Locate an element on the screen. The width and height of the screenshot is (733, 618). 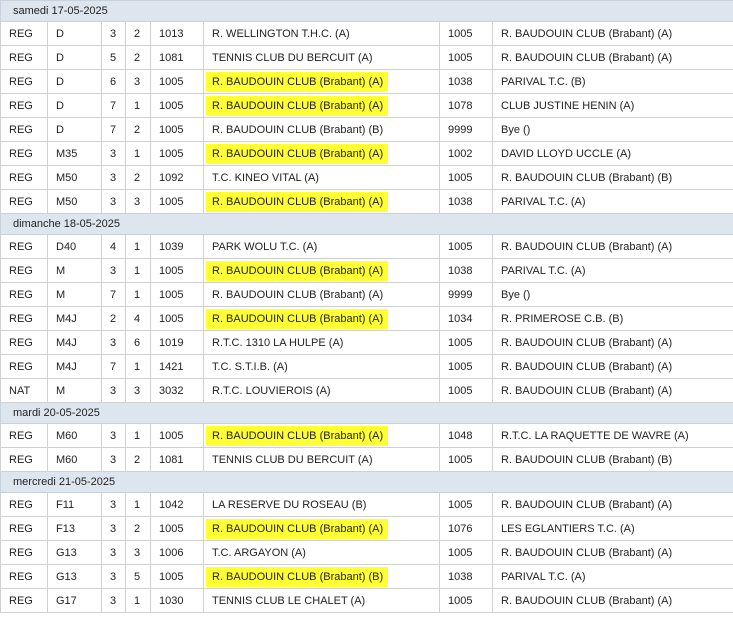
home-club-number-cell: 1039 is located at coordinates (177, 246).